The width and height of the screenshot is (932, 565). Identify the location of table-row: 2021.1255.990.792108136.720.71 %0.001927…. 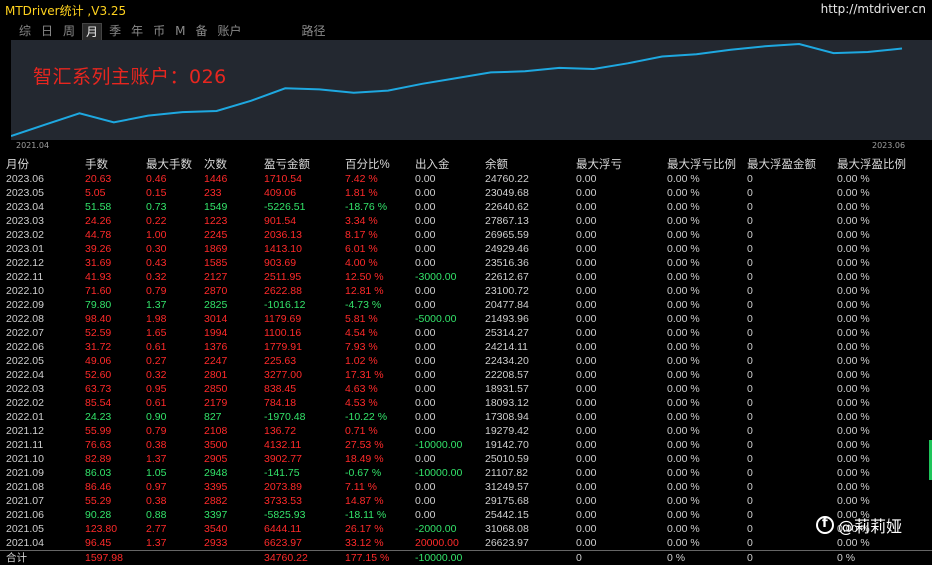
(466, 431).